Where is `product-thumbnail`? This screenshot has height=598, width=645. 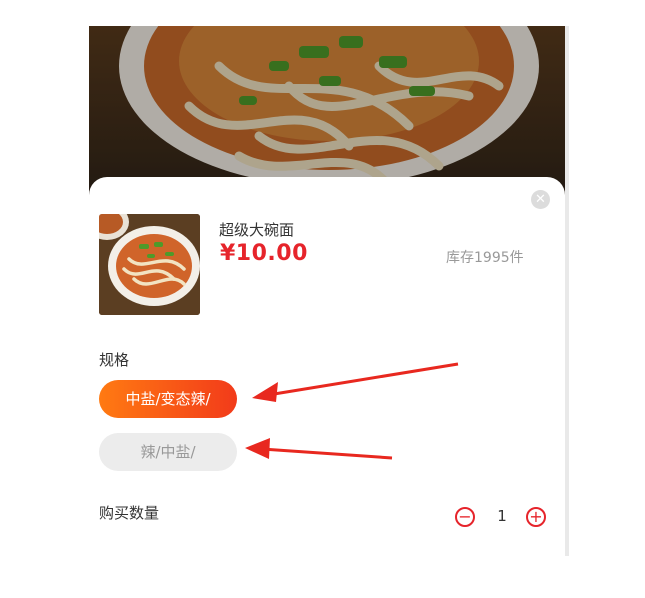
product-thumbnail is located at coordinates (149, 264).